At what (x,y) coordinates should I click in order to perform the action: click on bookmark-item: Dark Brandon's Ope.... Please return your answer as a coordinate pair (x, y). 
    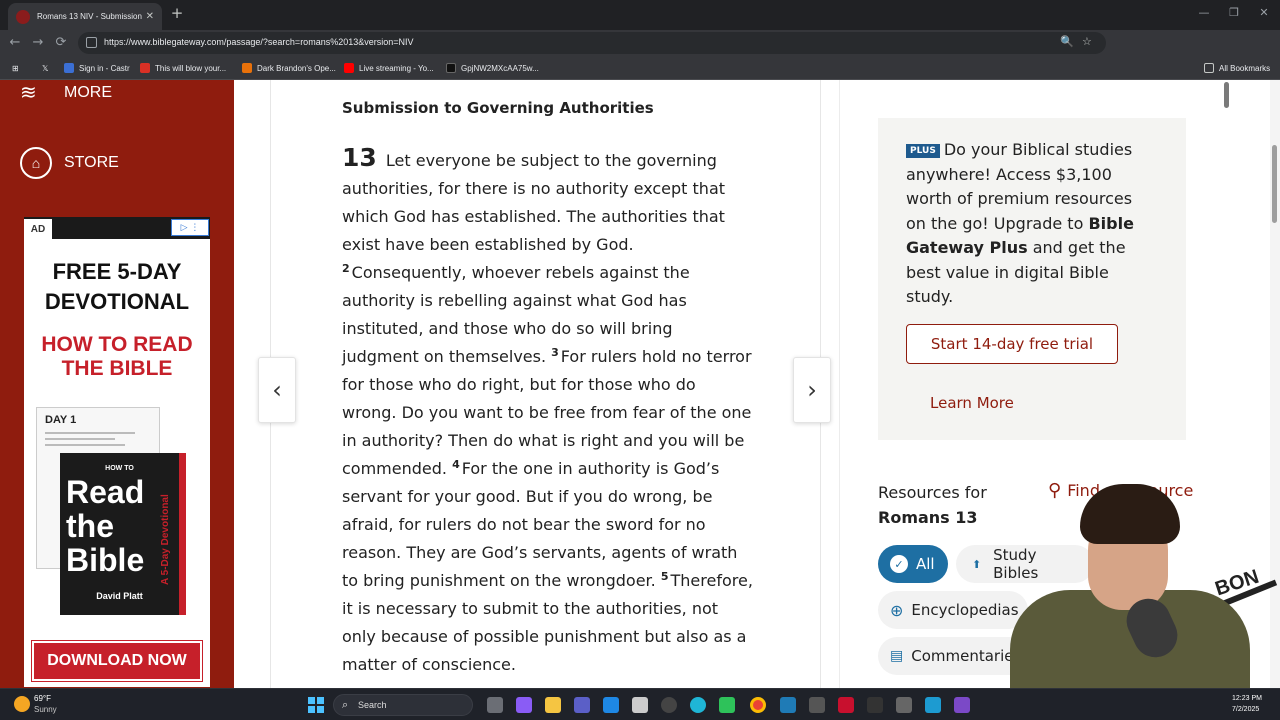
    Looking at the image, I should click on (289, 68).